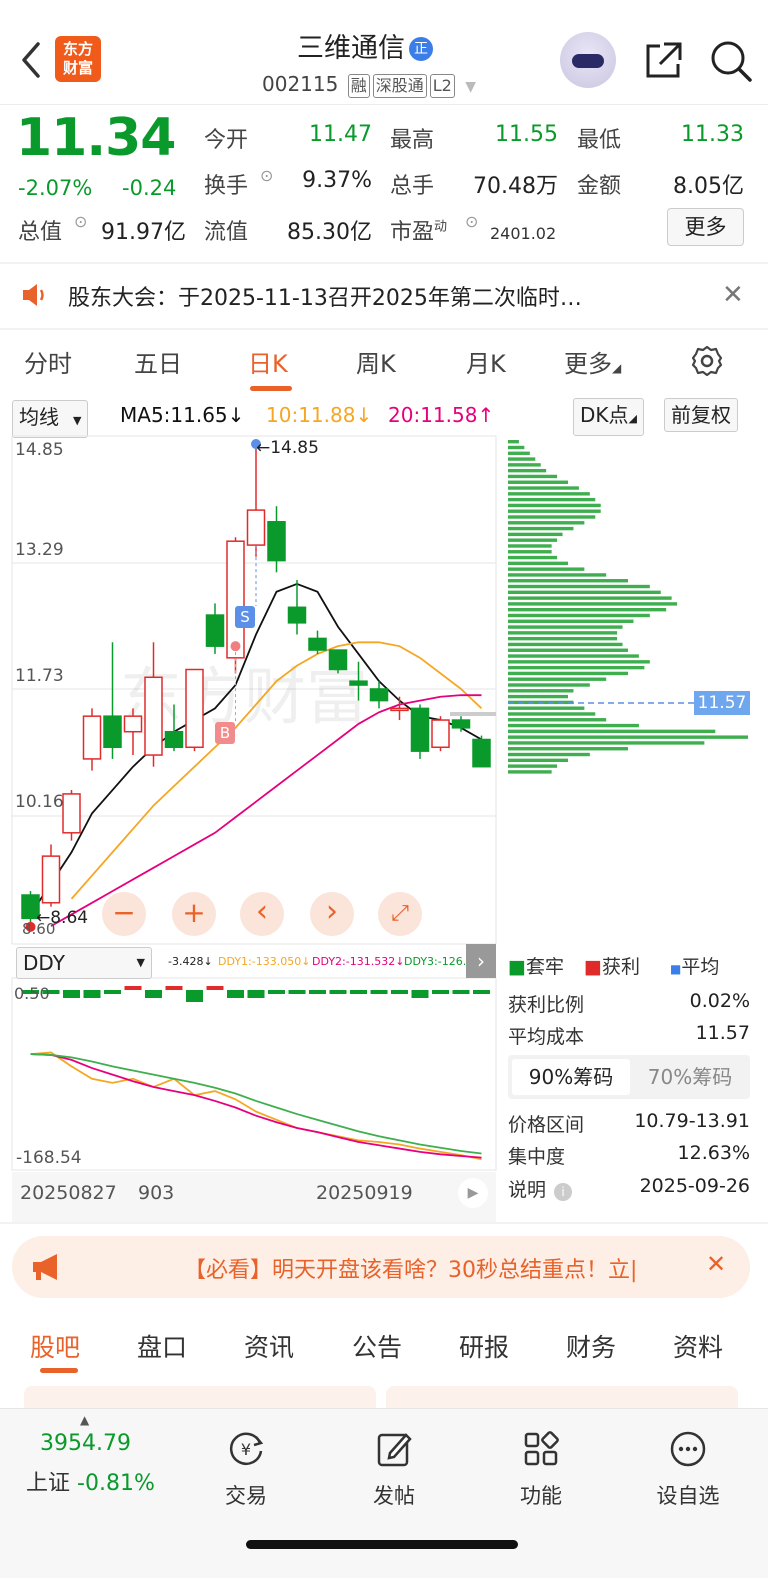 This screenshot has width=768, height=1578. Describe the element at coordinates (722, 703) in the screenshot. I see `avg-cost-tag: 11.57` at that location.